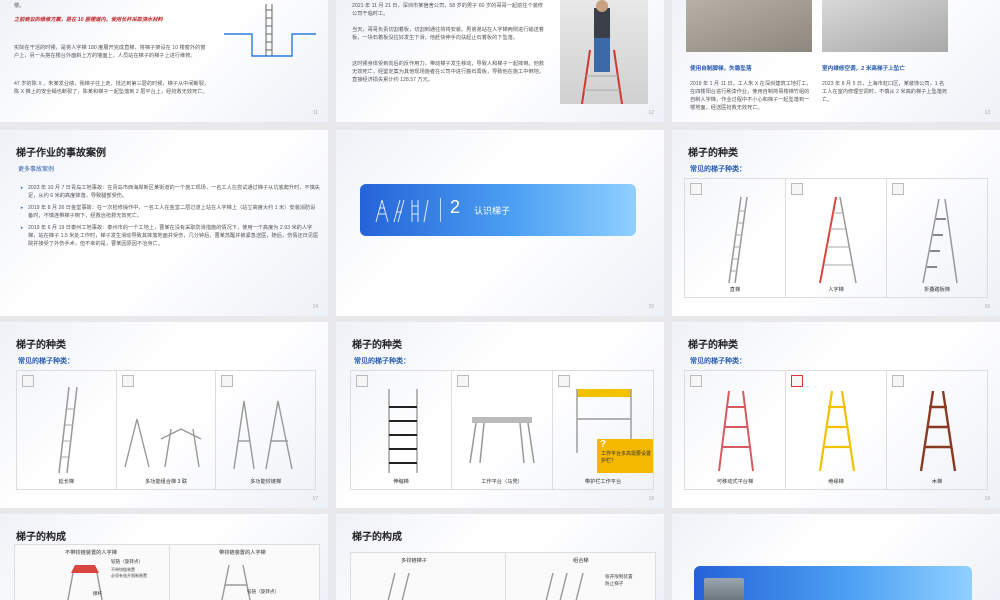  Describe the element at coordinates (987, 307) in the screenshot. I see `page-number: 16` at that location.